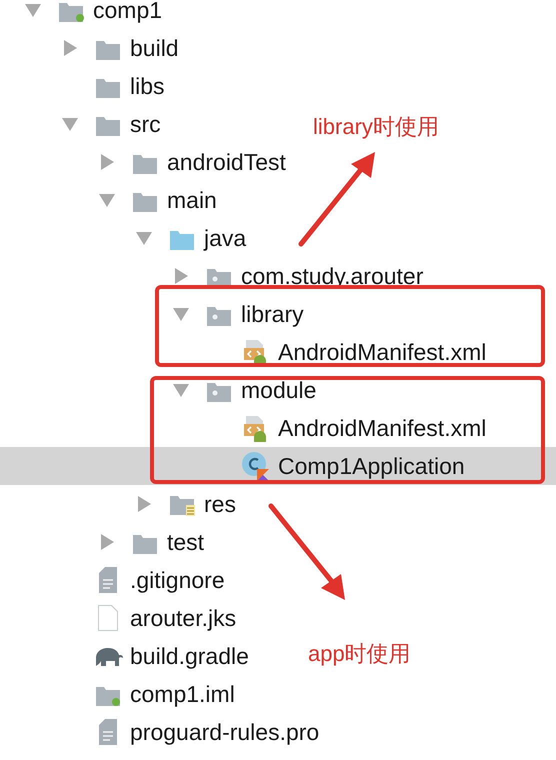 This screenshot has width=556, height=760. I want to click on tree-row: test, so click(106, 542).